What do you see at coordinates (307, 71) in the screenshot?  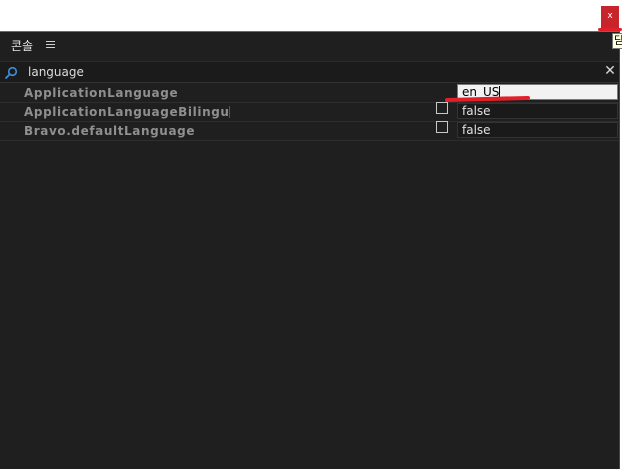 I see `search-input` at bounding box center [307, 71].